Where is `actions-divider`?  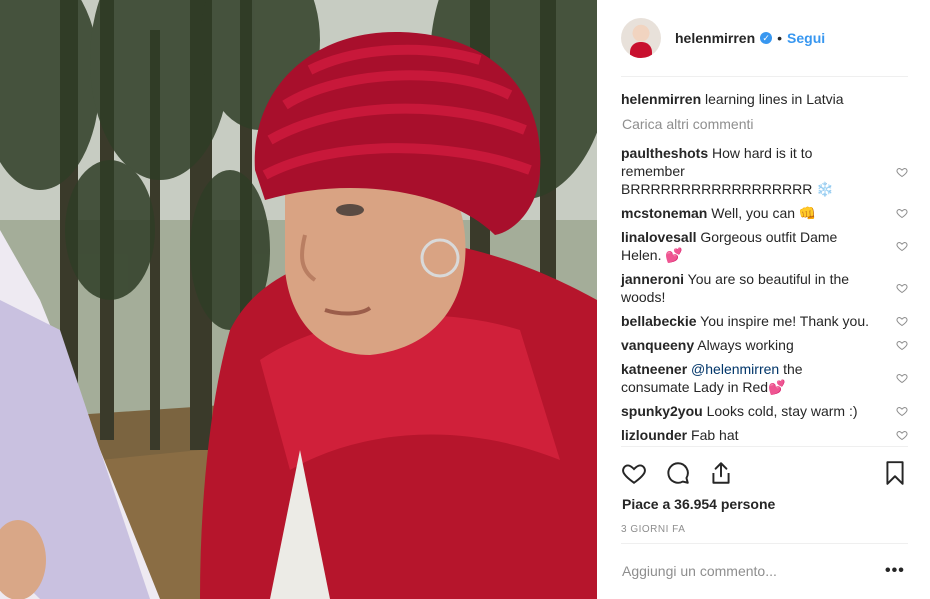
actions-divider is located at coordinates (764, 446).